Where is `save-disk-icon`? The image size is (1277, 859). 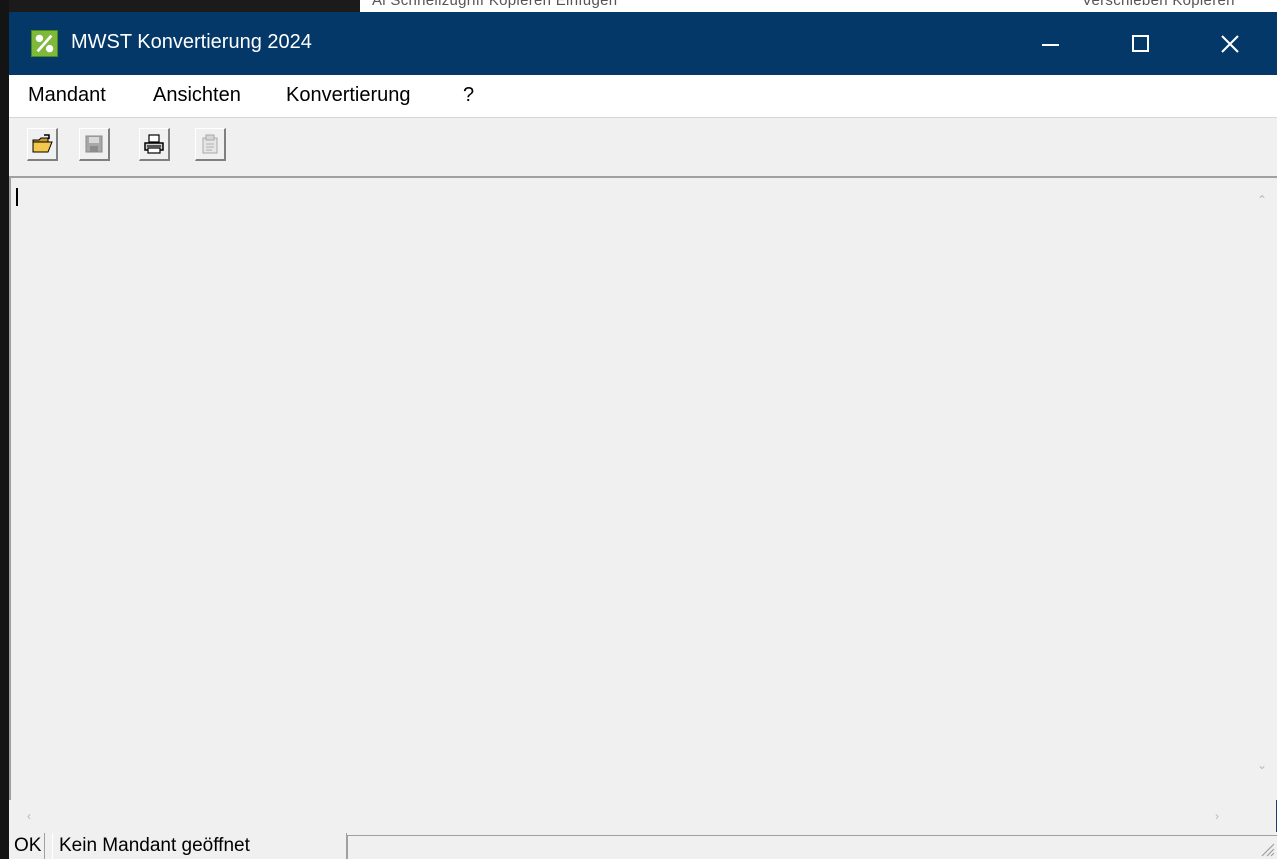 save-disk-icon is located at coordinates (94, 144).